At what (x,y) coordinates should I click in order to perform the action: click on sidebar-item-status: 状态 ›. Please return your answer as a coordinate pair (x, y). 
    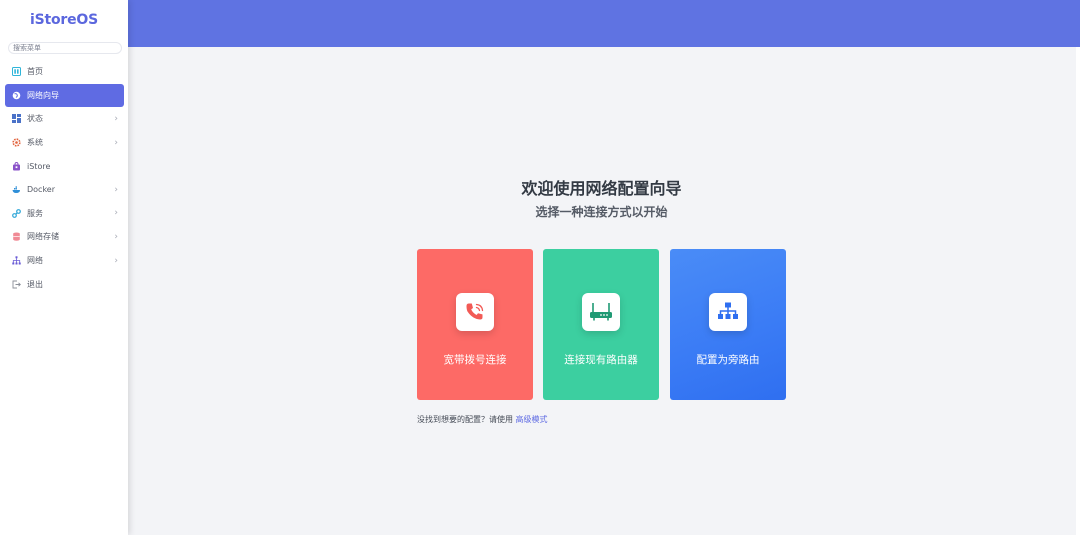
    Looking at the image, I should click on (64, 119).